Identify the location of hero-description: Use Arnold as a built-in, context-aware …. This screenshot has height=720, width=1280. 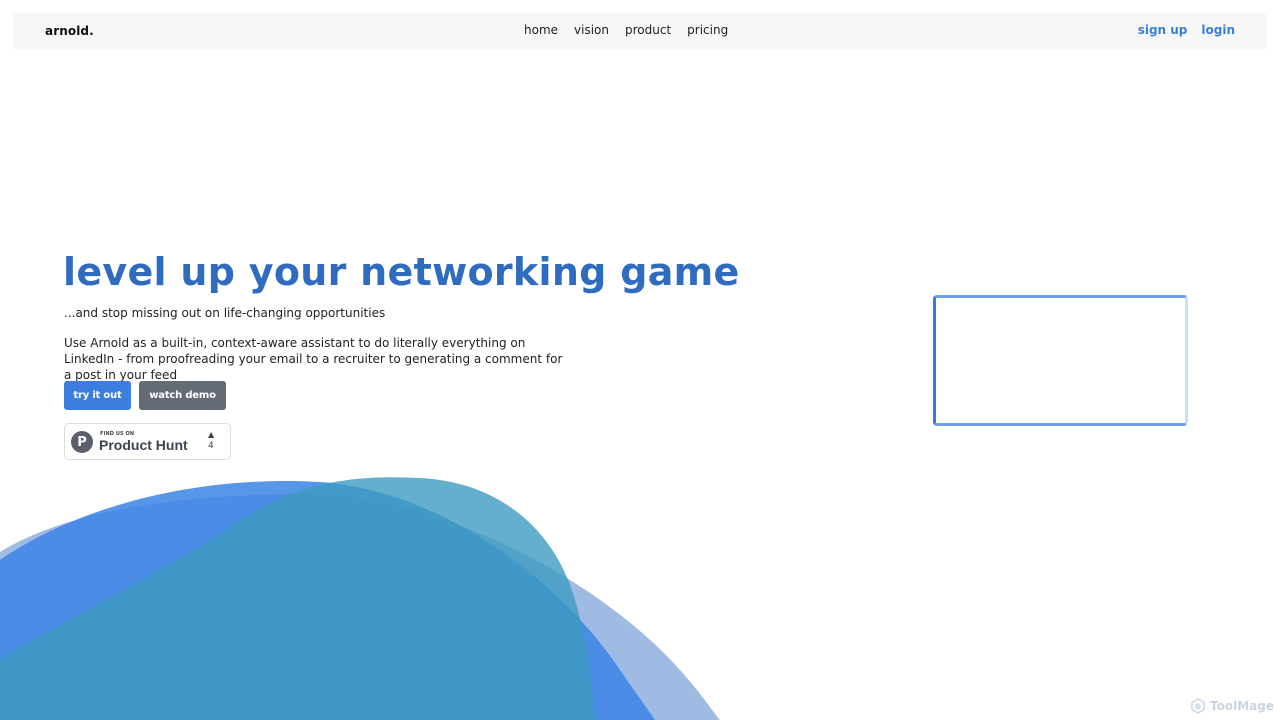
(313, 359).